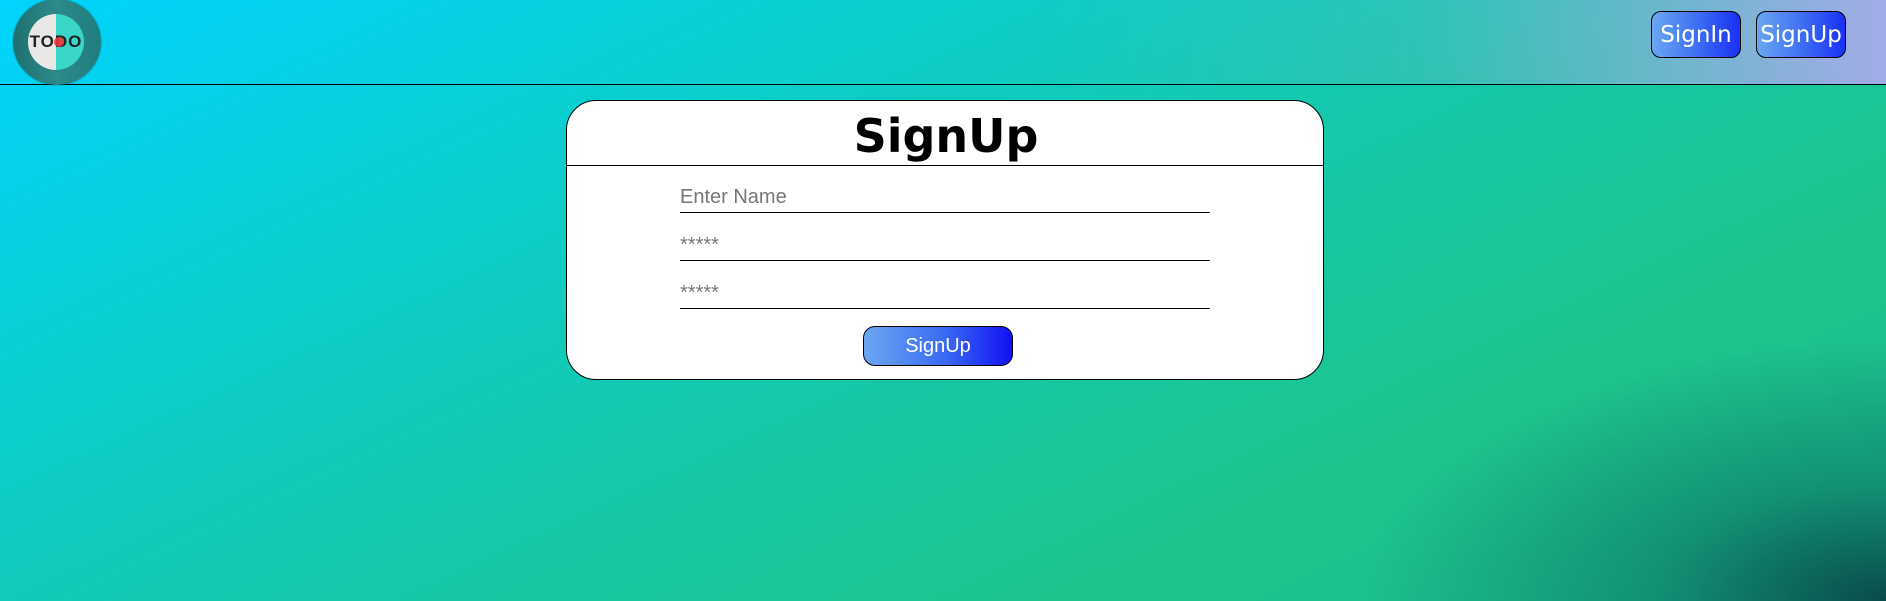 Image resolution: width=1886 pixels, height=601 pixels. What do you see at coordinates (1696, 34) in the screenshot?
I see `signin-nav-button: SignIn` at bounding box center [1696, 34].